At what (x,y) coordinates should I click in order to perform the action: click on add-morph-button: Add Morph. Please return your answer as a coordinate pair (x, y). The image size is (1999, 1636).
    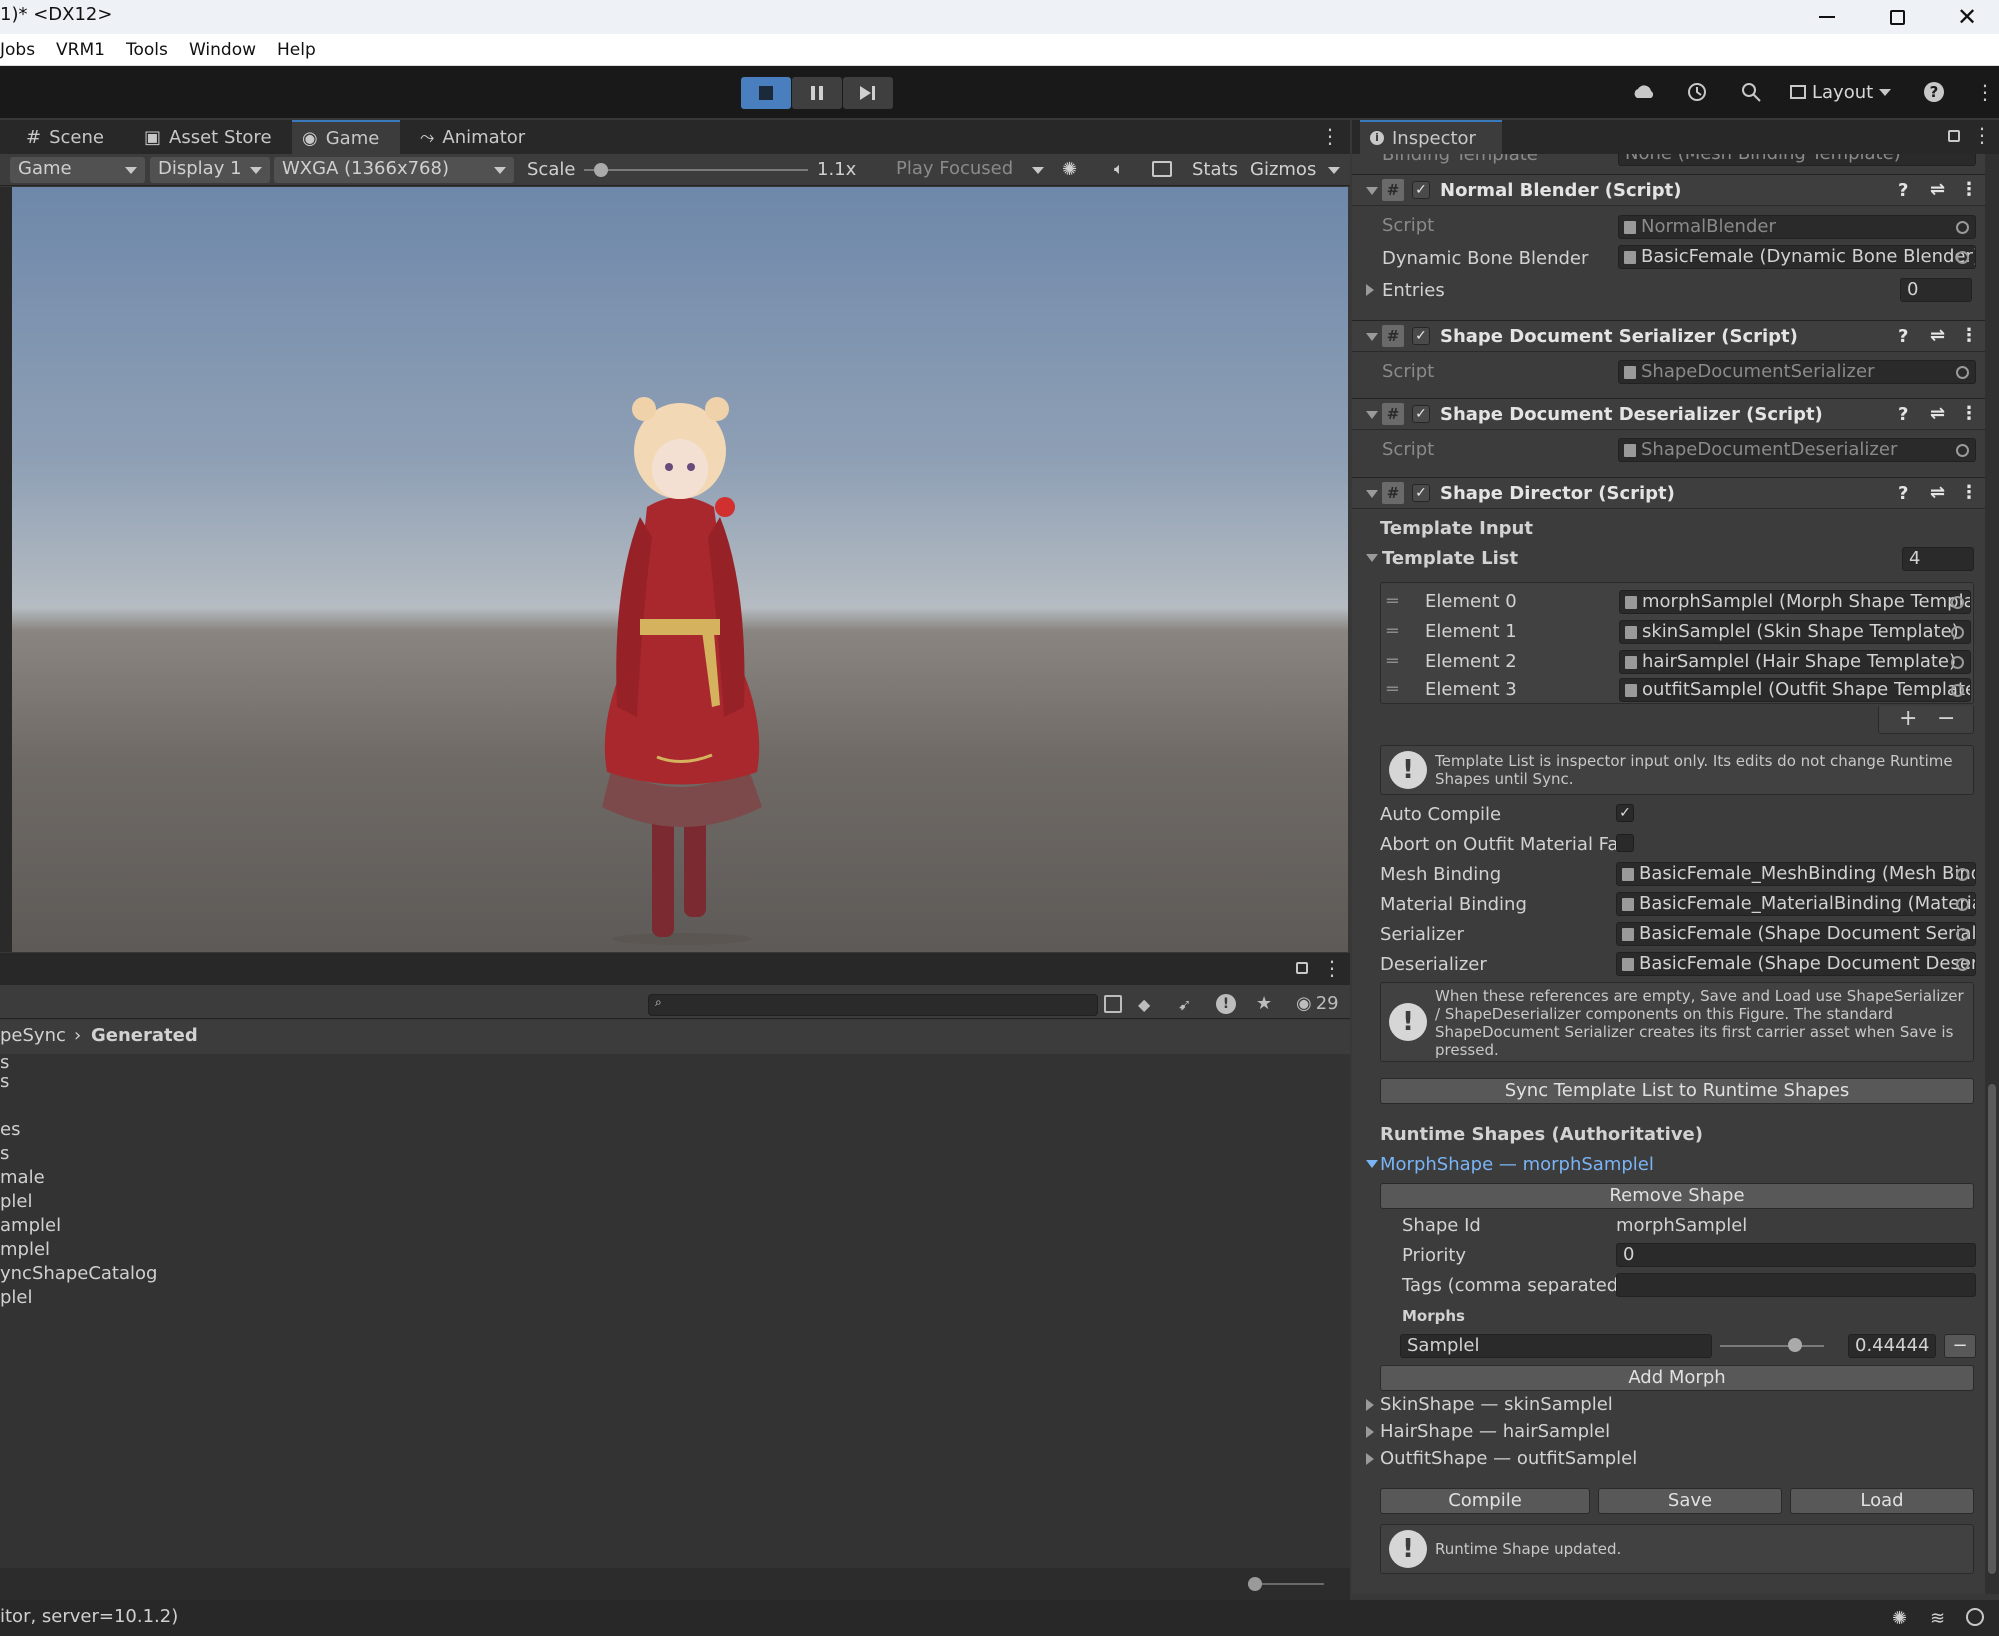
    Looking at the image, I should click on (1677, 1378).